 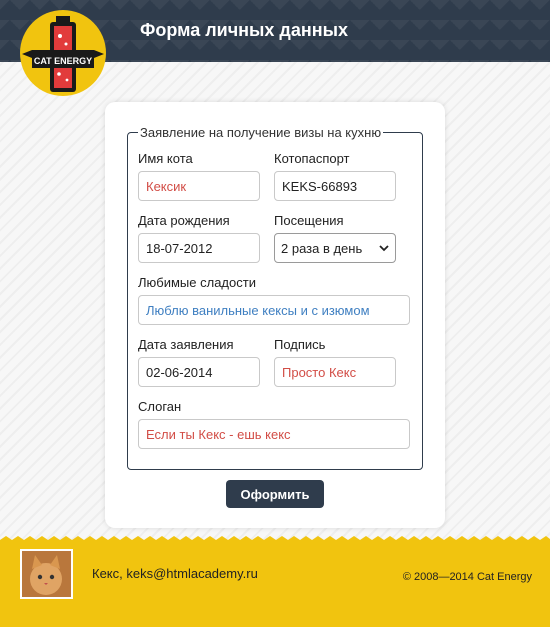 I want to click on battery-logo-icon: CAT ENERGY, so click(x=63, y=54).